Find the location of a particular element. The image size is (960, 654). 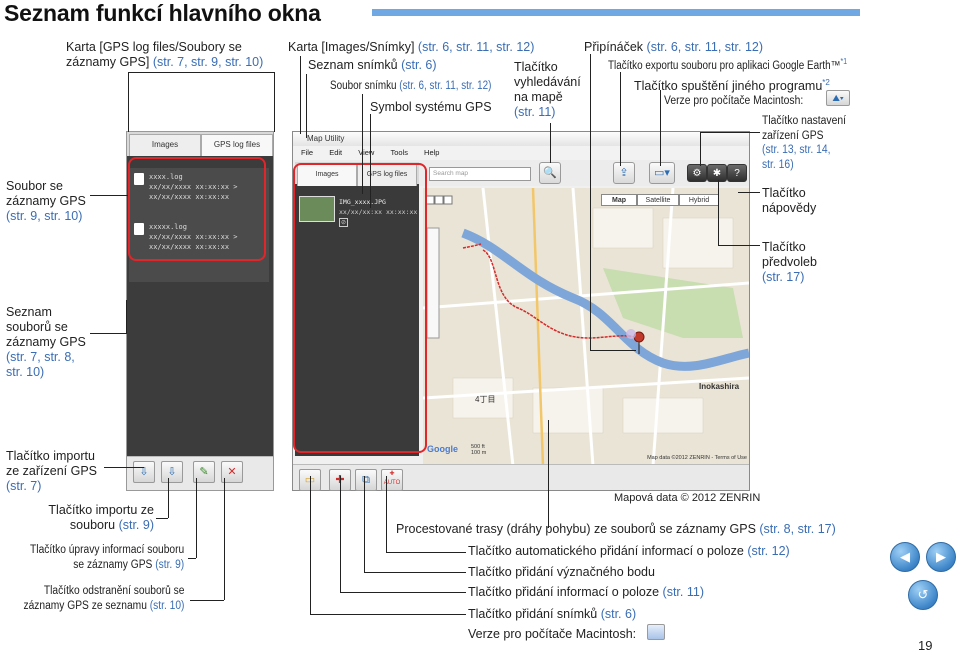

callout-mac-version-bottom: Verze pro počítače Macintosh: is located at coordinates (552, 634).